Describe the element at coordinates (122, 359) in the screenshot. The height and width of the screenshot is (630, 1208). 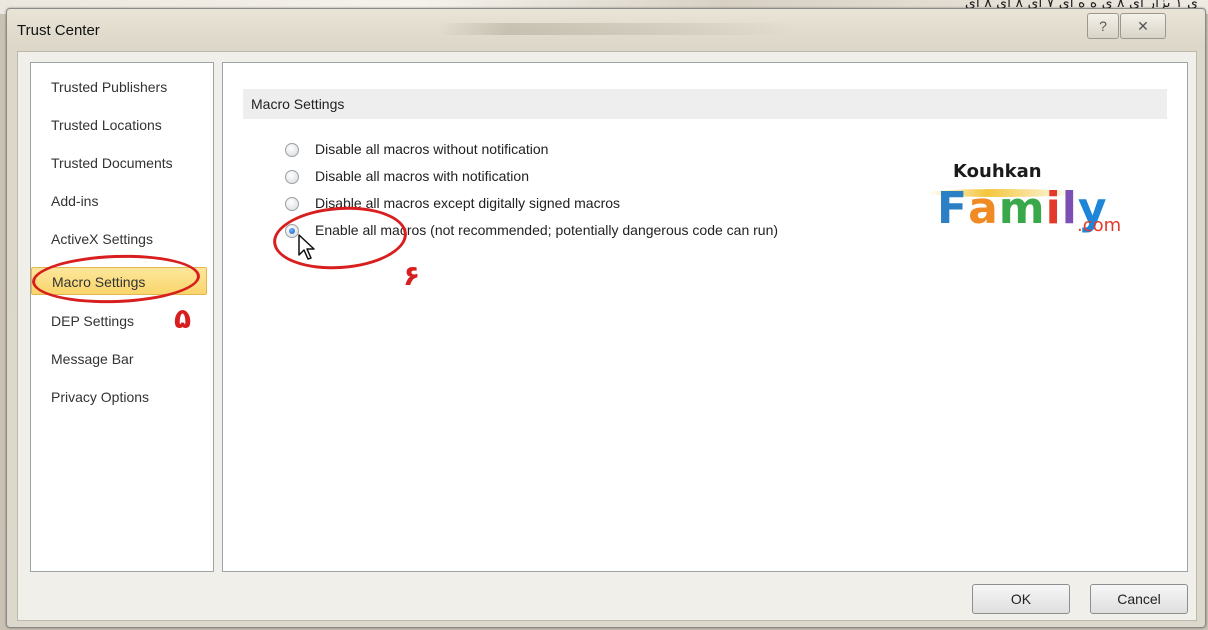
I see `sidebar-item-message-bar: Message Bar` at that location.